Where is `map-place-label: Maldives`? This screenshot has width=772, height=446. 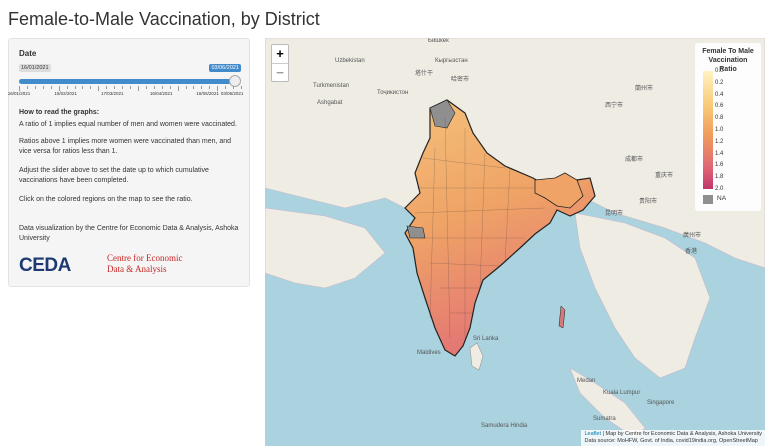 map-place-label: Maldives is located at coordinates (429, 353).